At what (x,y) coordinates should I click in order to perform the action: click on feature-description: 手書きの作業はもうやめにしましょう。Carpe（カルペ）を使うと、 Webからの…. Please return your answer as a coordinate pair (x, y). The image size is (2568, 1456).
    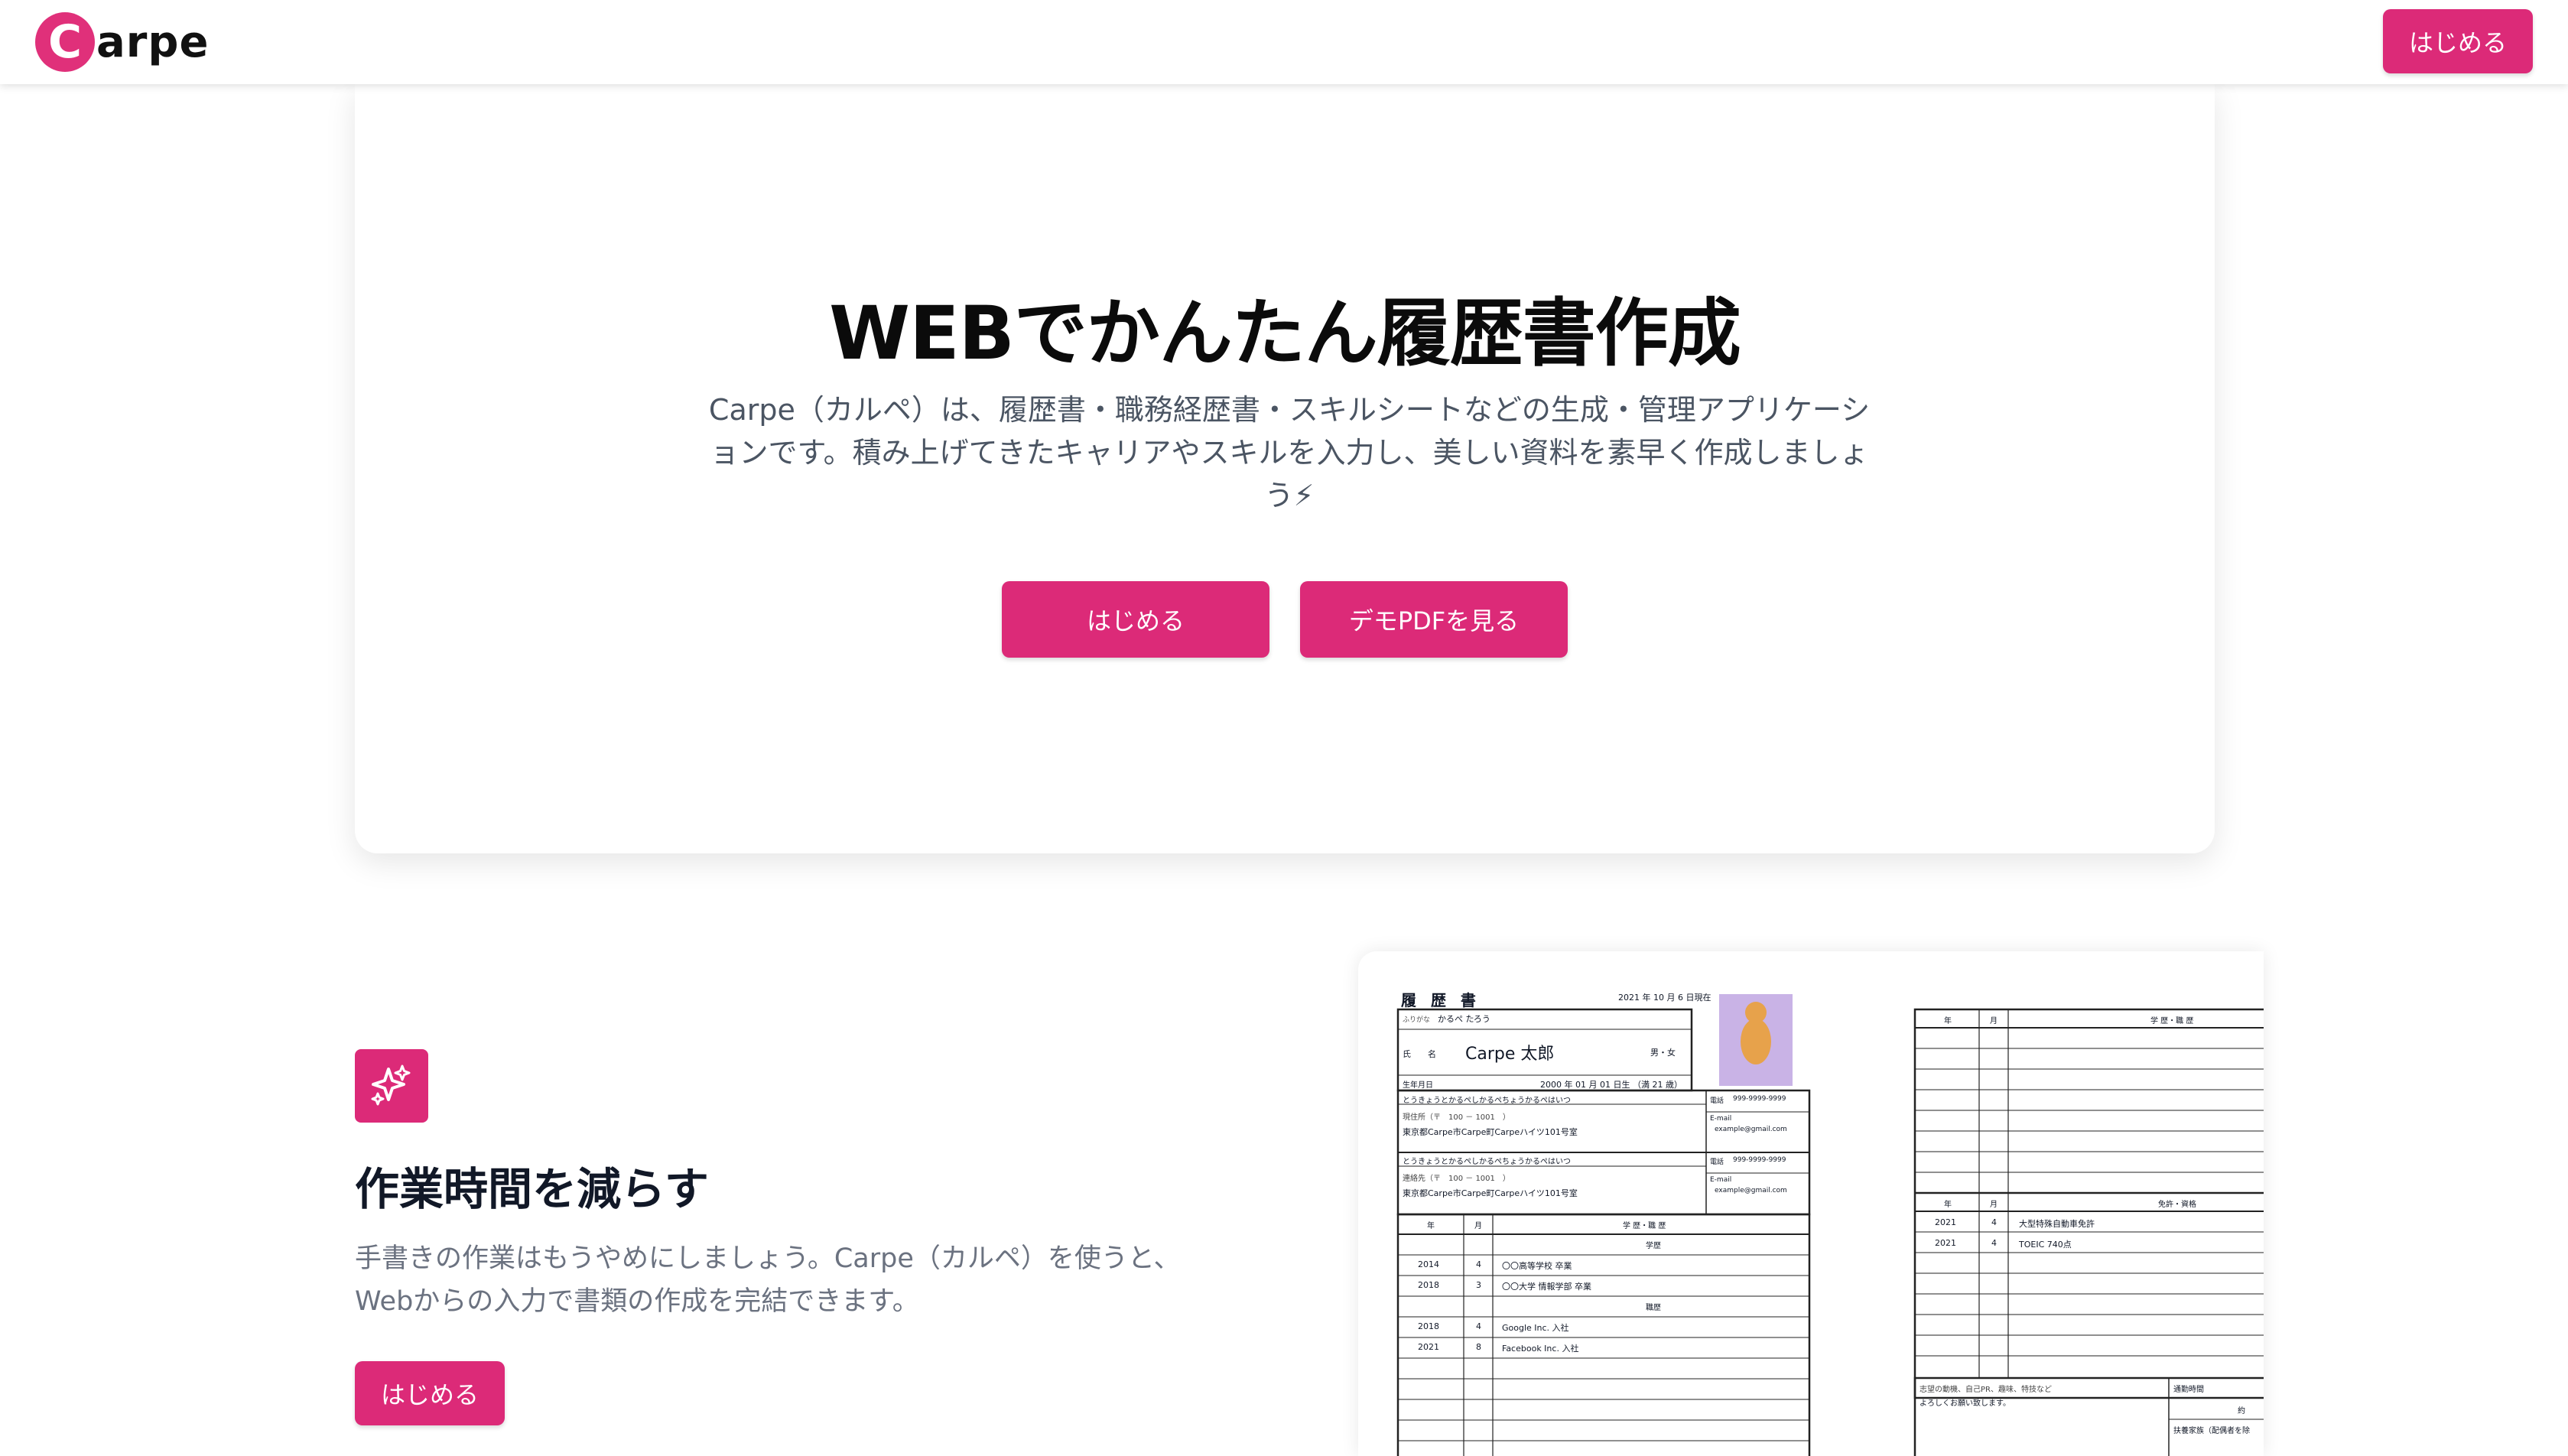
    Looking at the image, I should click on (814, 1280).